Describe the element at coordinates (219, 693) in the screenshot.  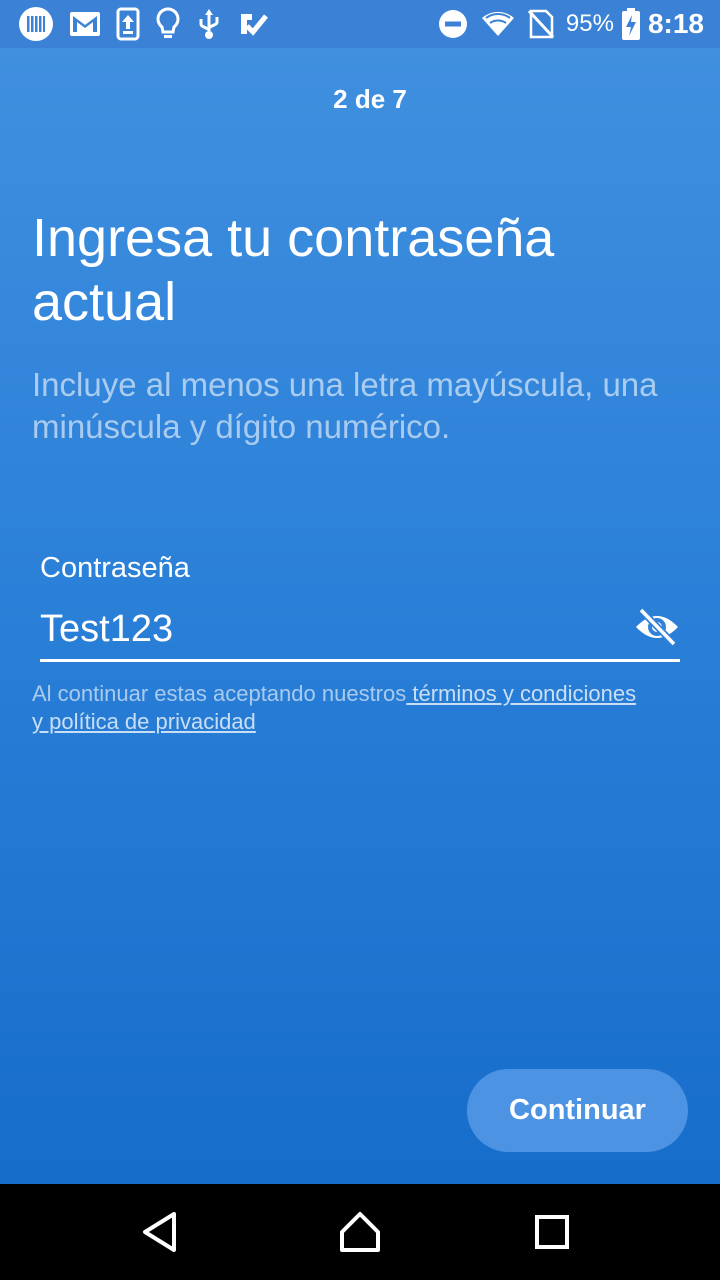
I see `terms-prefix: Al continuar estas aceptando nuestros` at that location.